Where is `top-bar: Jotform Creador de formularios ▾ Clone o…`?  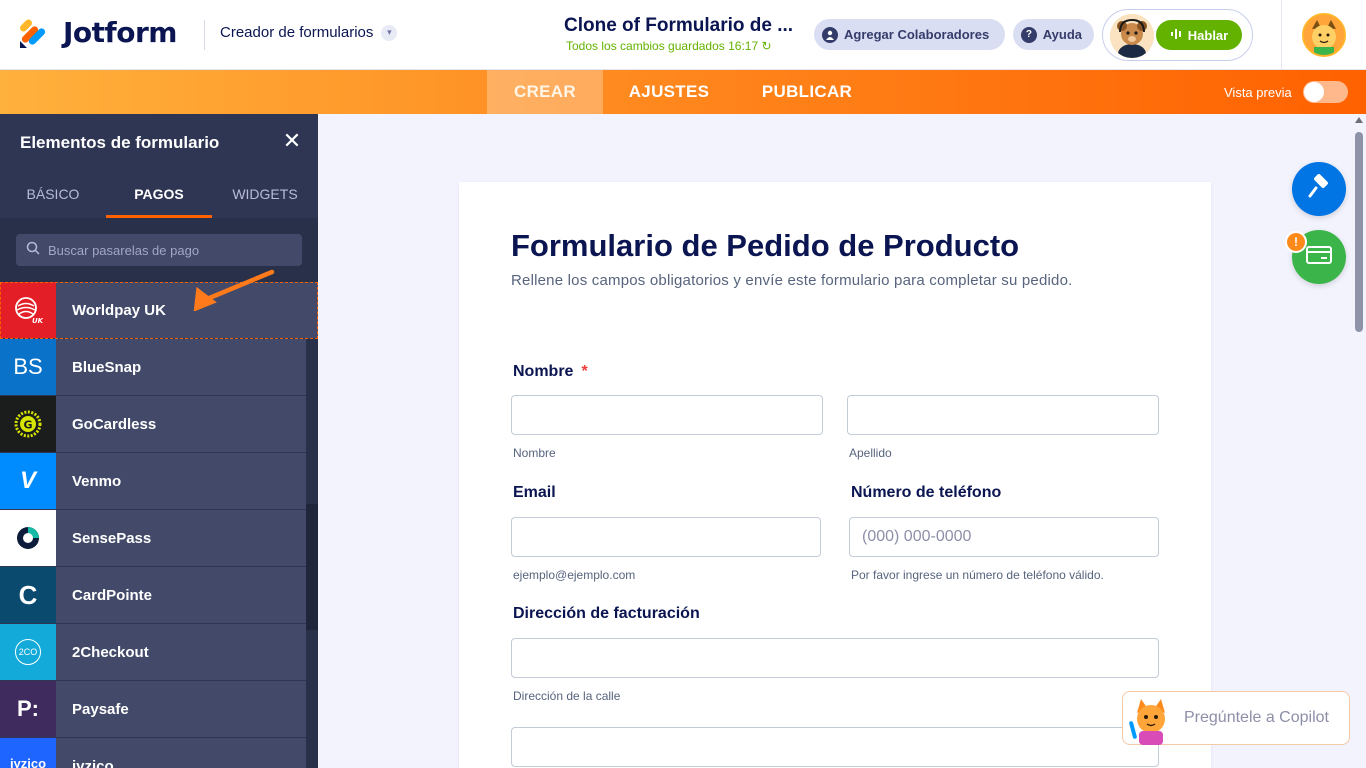 top-bar: Jotform Creador de formularios ▾ Clone o… is located at coordinates (683, 35).